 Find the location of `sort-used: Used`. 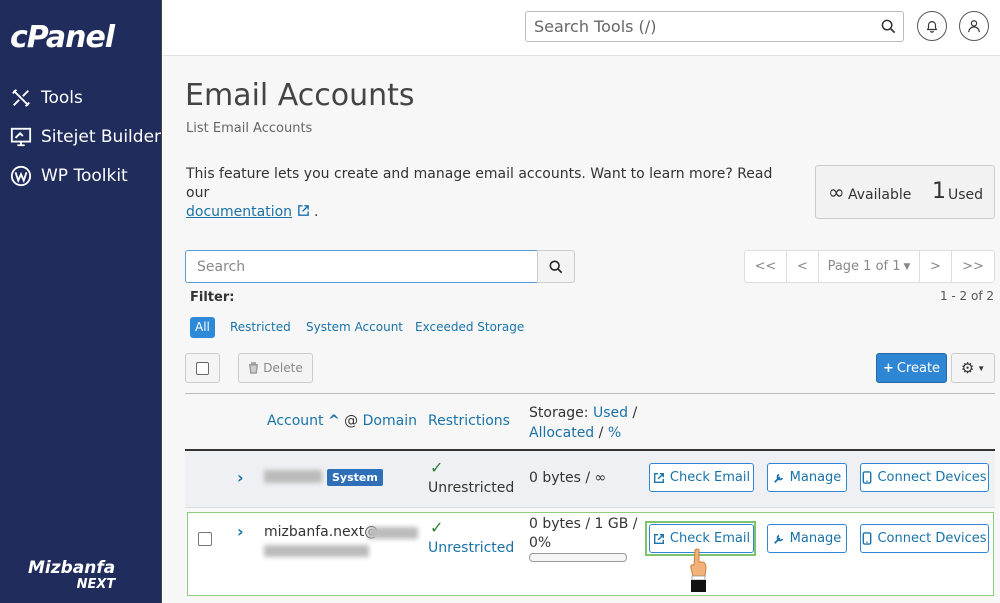

sort-used: Used is located at coordinates (610, 413).